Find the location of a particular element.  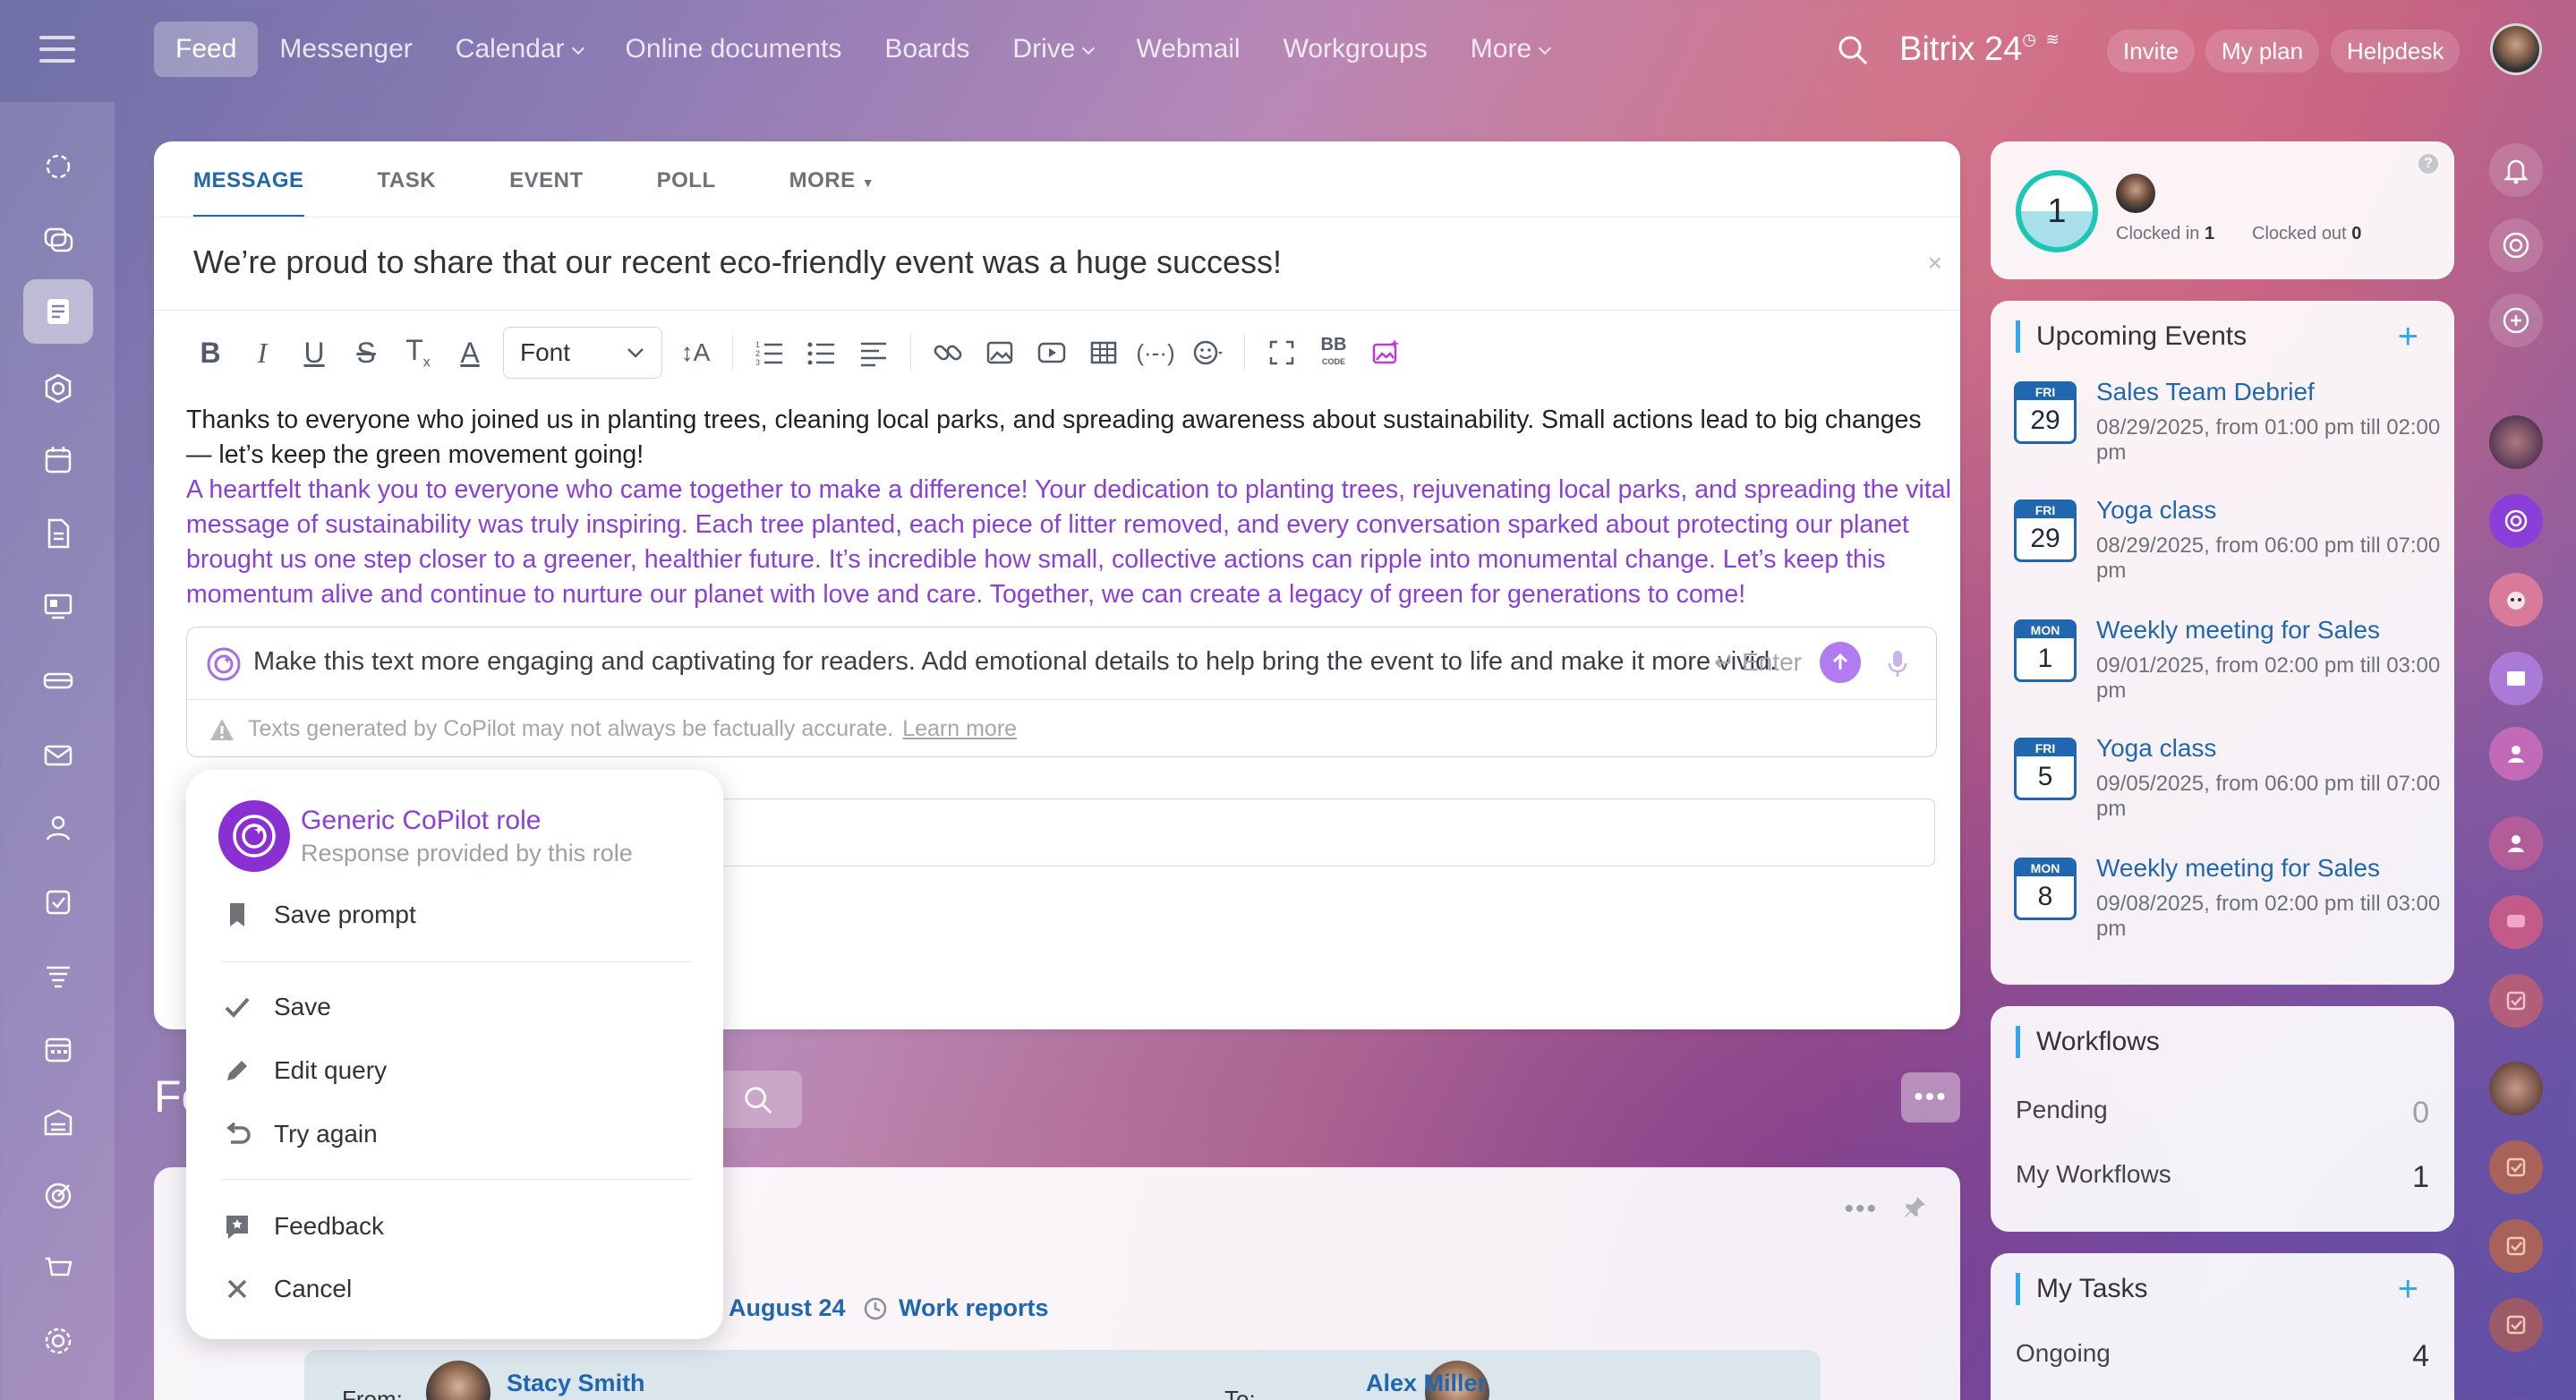

brand-logo: Bitrix 24◷ ≋ is located at coordinates (1979, 50).